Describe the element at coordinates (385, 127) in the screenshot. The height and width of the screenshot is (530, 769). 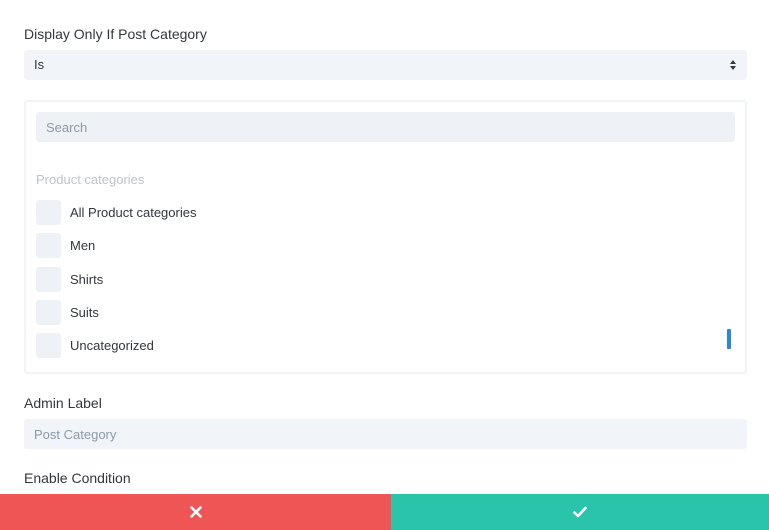
I see `category-search-input` at that location.